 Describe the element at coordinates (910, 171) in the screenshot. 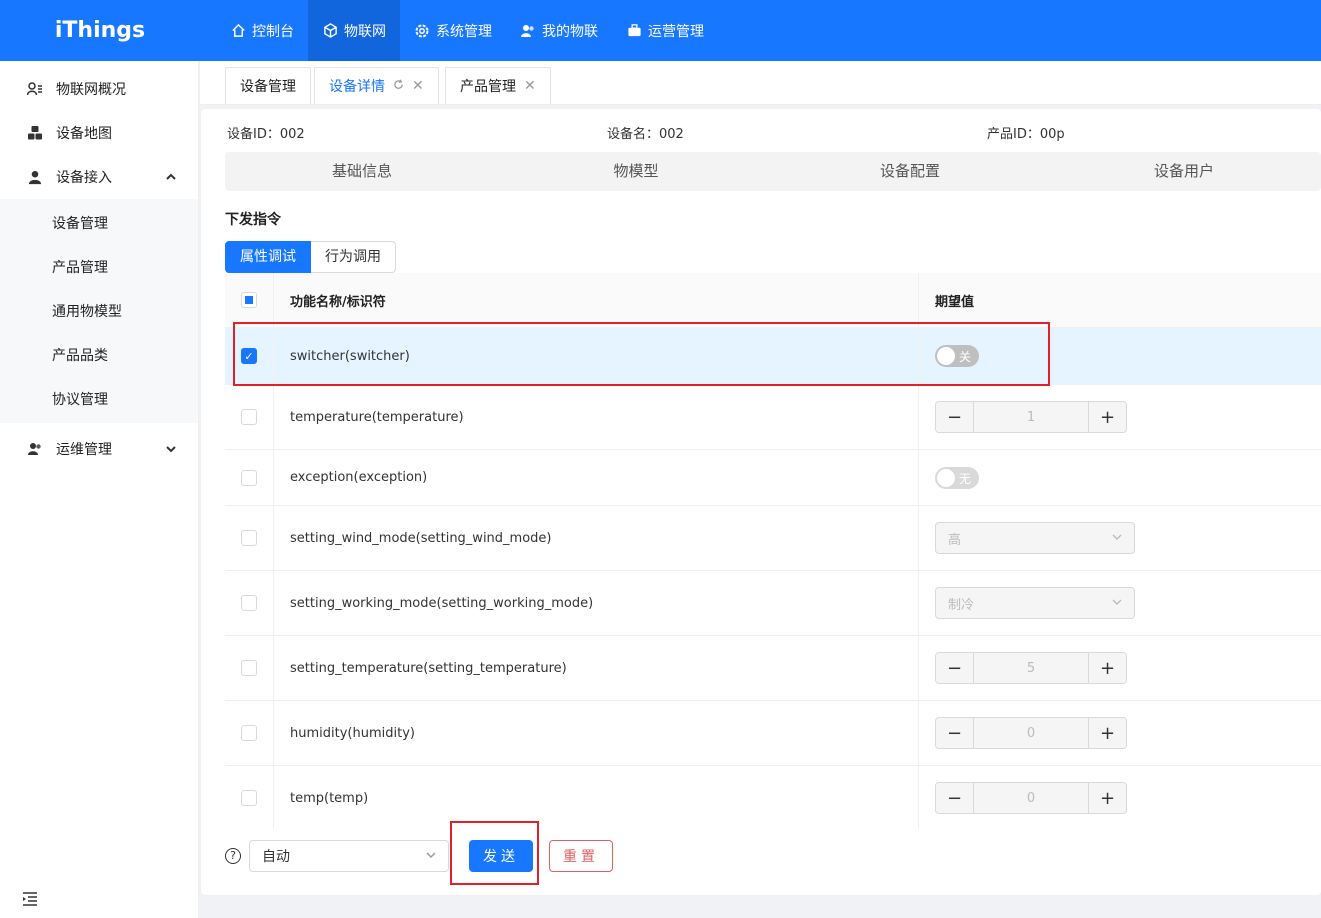

I see `subtab-device-config: 设备配置` at that location.